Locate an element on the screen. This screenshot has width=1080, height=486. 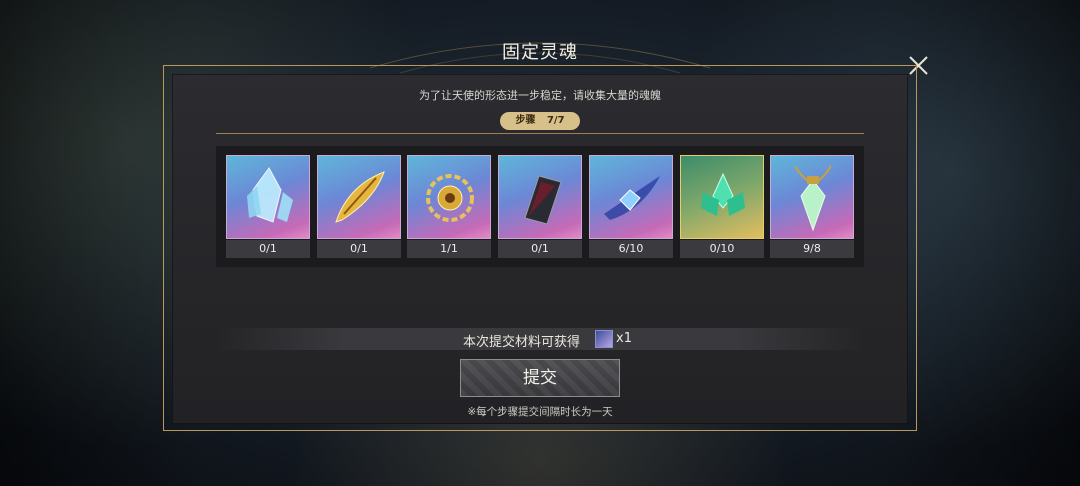
material-slot-4: 0/1 is located at coordinates (540, 206).